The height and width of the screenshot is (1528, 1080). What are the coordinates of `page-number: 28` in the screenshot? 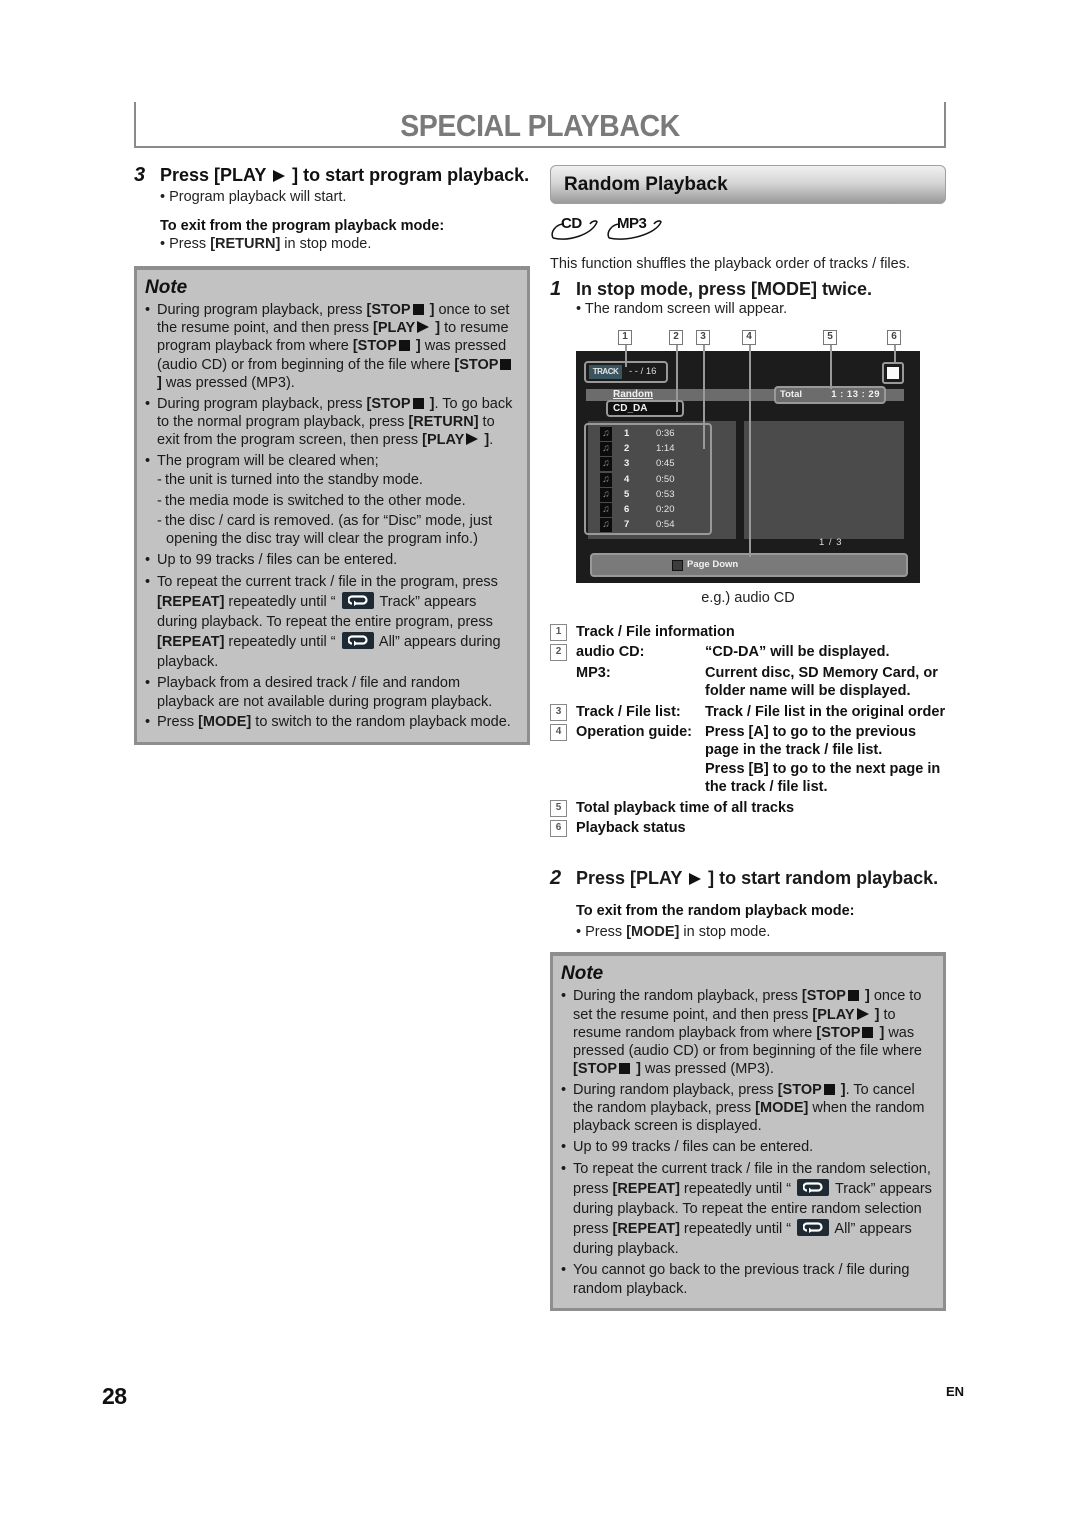 It's located at (114, 1396).